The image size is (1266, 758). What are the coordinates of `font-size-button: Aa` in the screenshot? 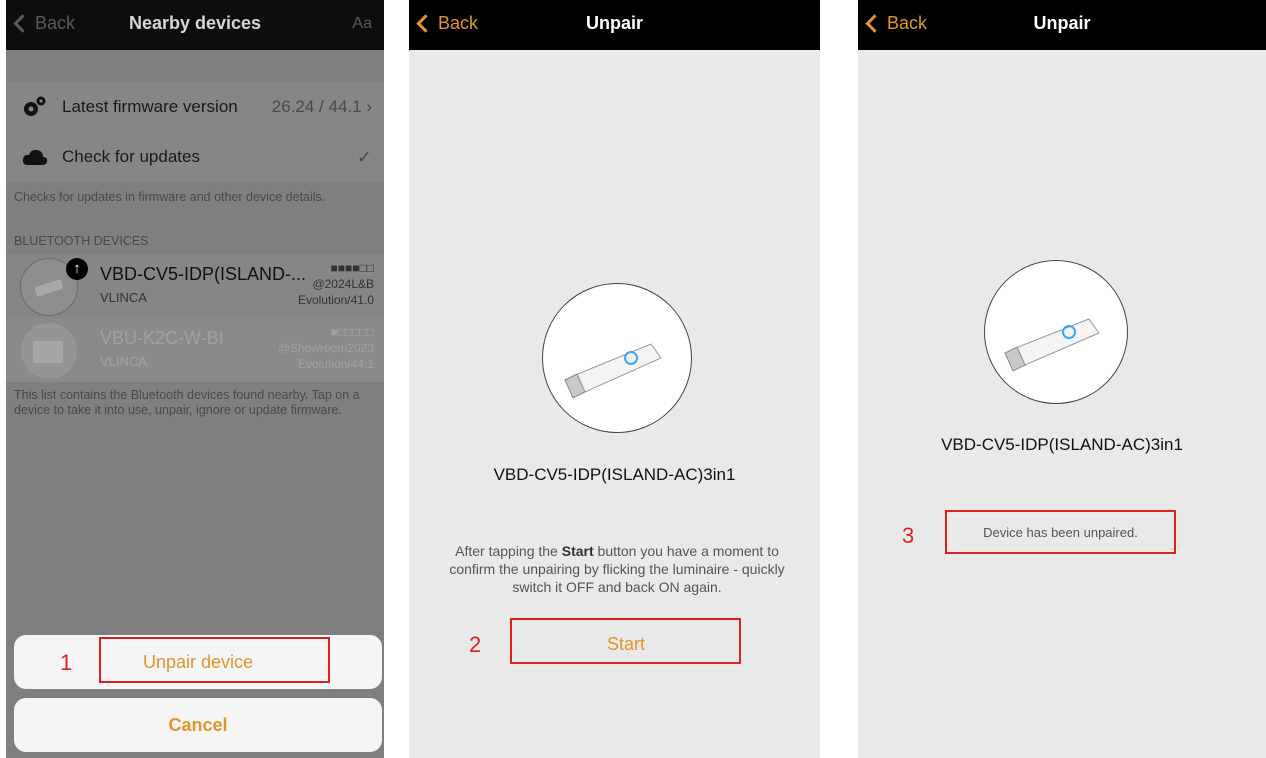 It's located at (362, 24).